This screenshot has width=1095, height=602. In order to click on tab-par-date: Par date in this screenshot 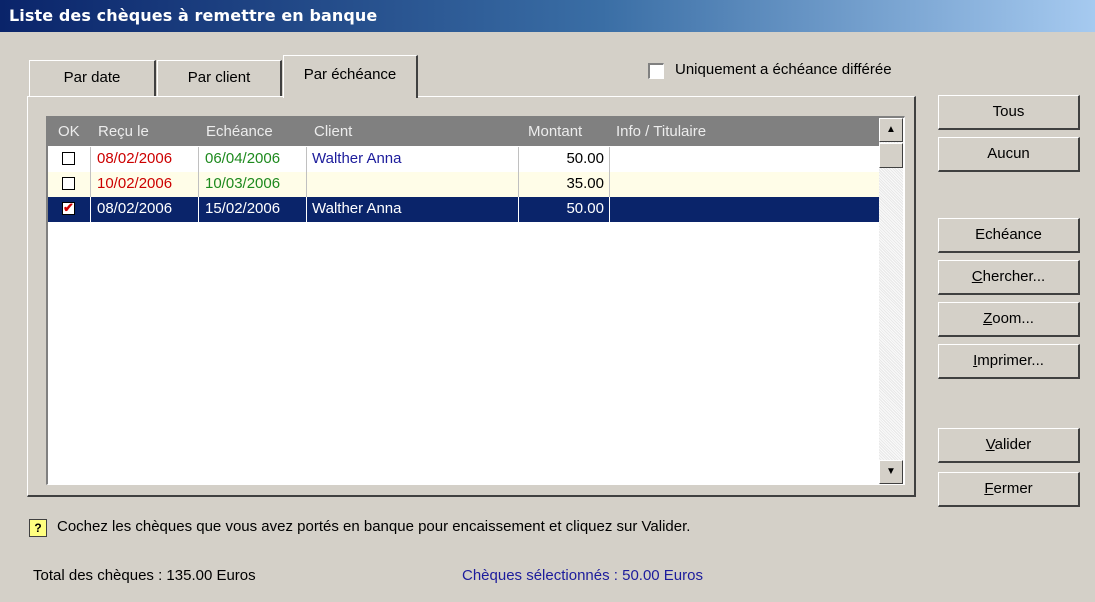, I will do `click(92, 78)`.